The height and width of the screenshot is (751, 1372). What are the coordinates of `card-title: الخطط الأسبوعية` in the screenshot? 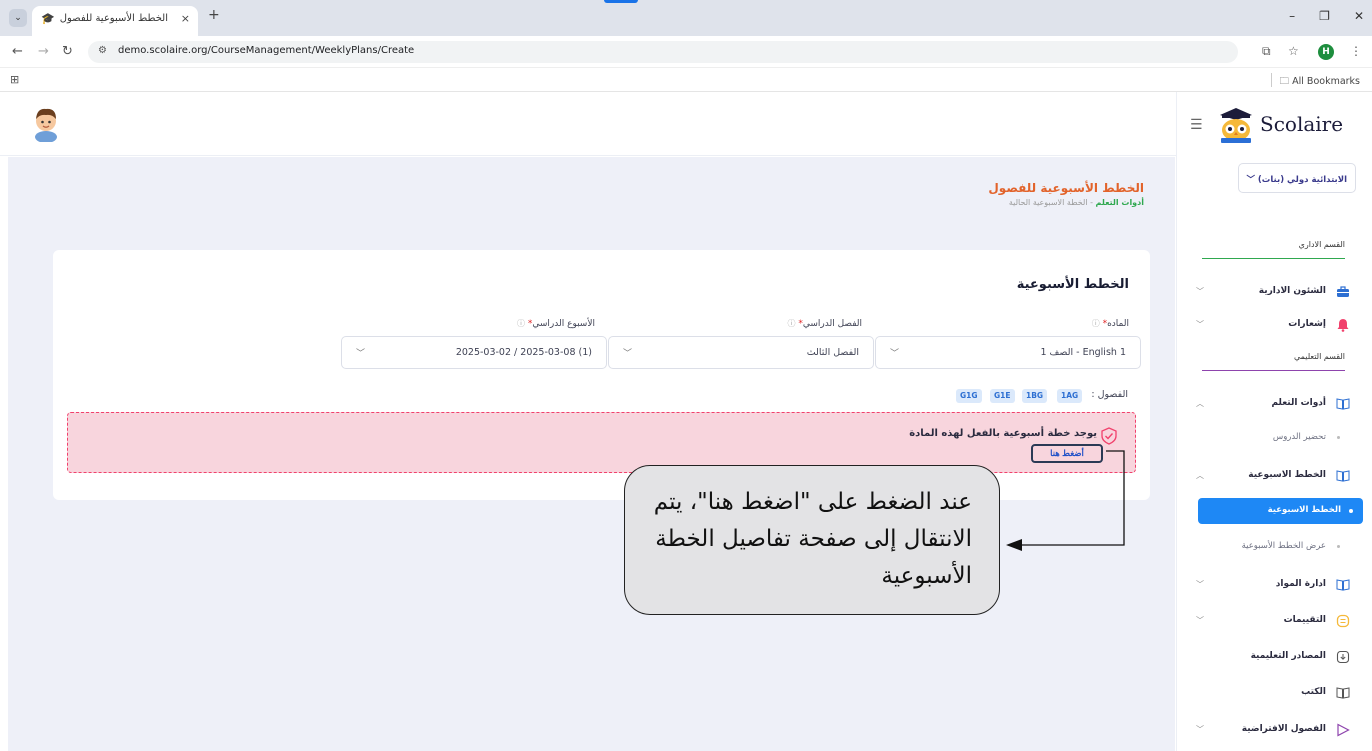 It's located at (1072, 284).